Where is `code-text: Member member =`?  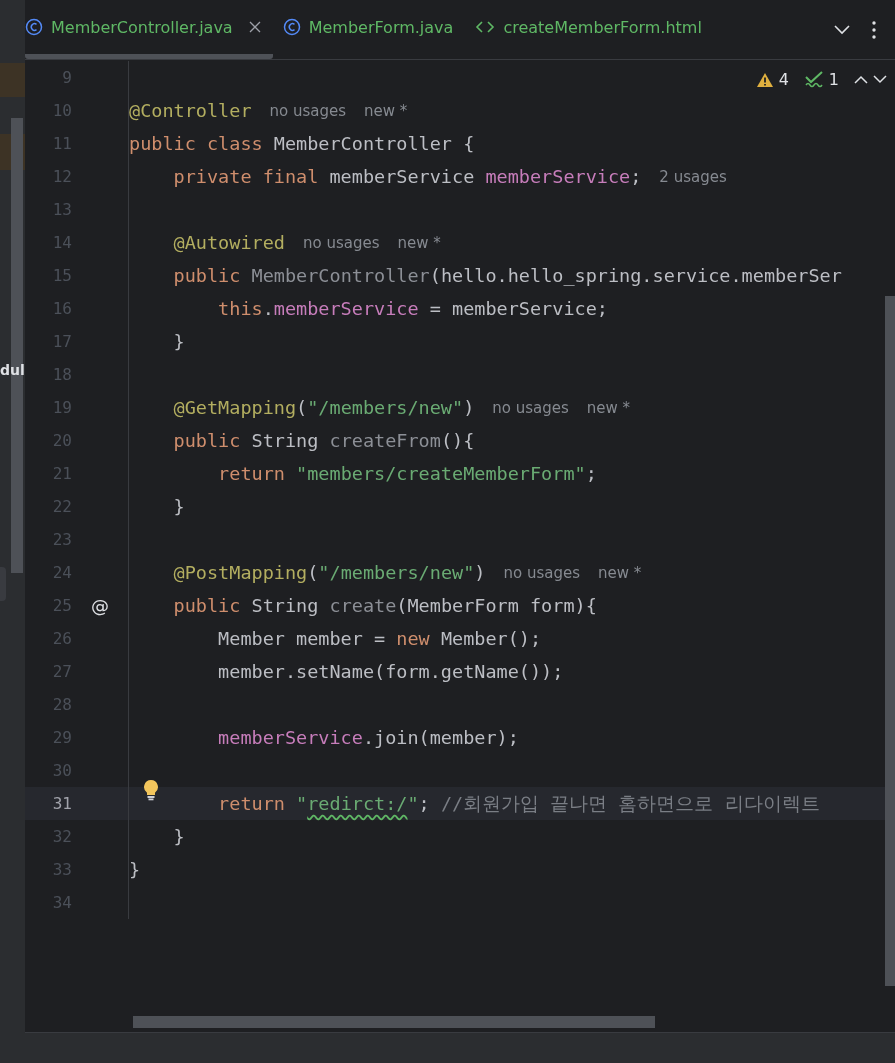 code-text: Member member = is located at coordinates (302, 638).